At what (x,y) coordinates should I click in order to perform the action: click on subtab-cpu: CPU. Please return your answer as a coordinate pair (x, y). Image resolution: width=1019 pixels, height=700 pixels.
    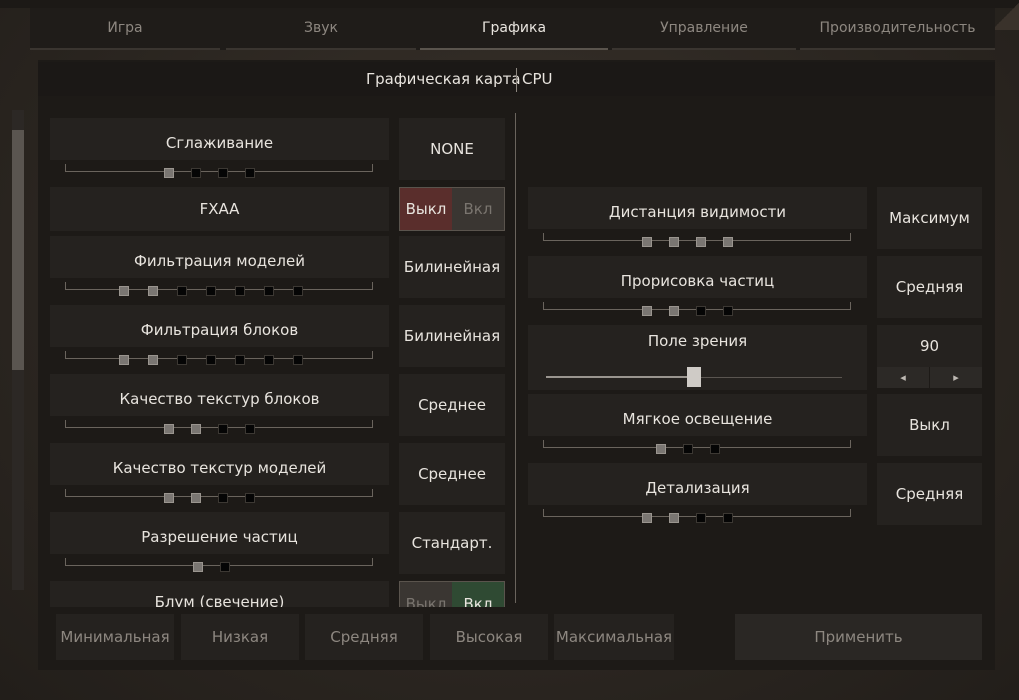
    Looking at the image, I should click on (537, 79).